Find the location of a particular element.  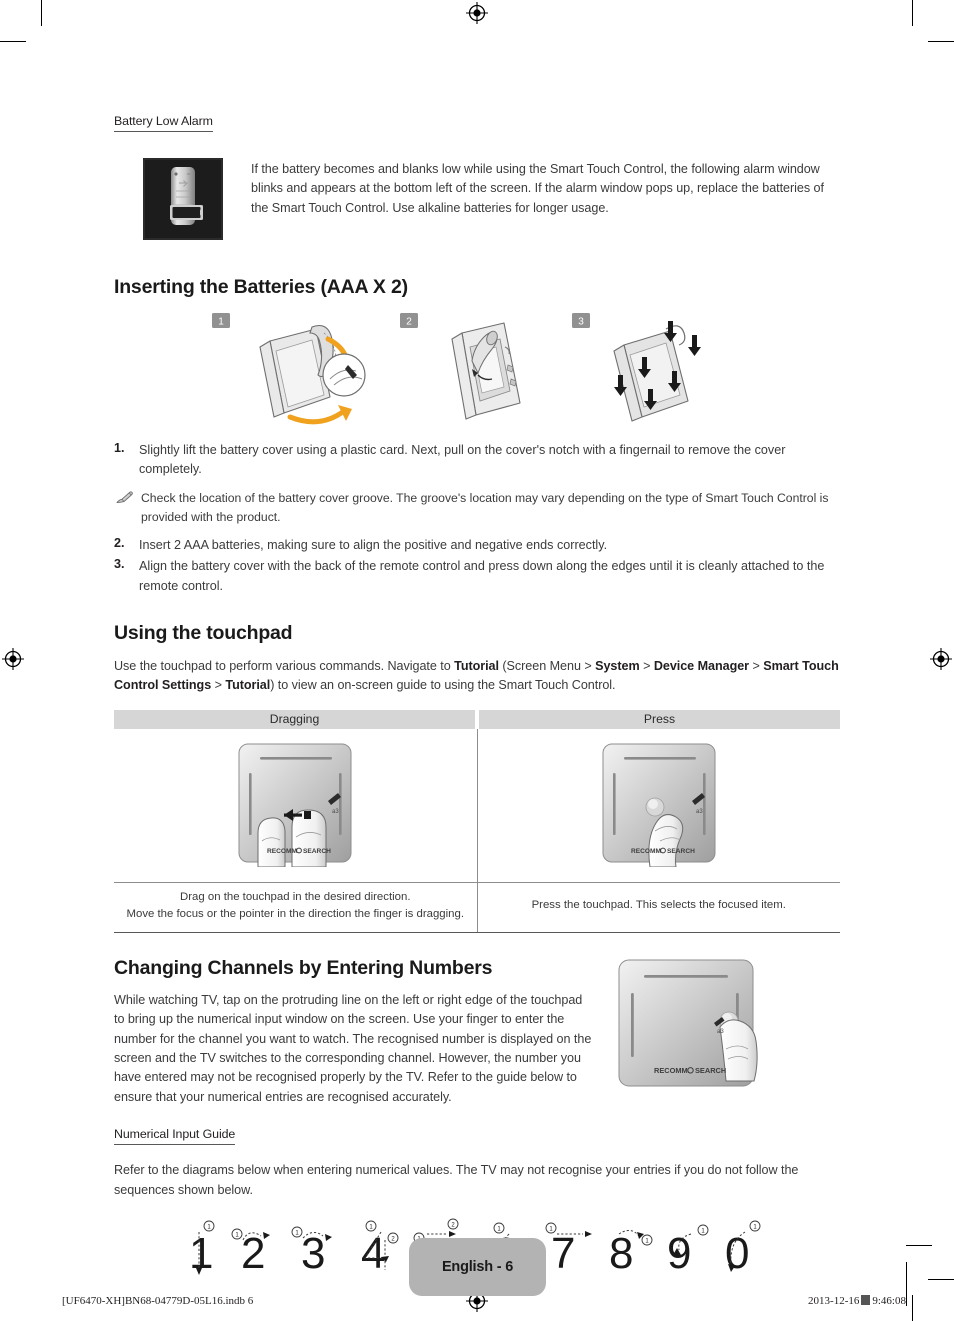

inserting-batteries-heading: Inserting the Batteries (AAA X 2) is located at coordinates (261, 287).